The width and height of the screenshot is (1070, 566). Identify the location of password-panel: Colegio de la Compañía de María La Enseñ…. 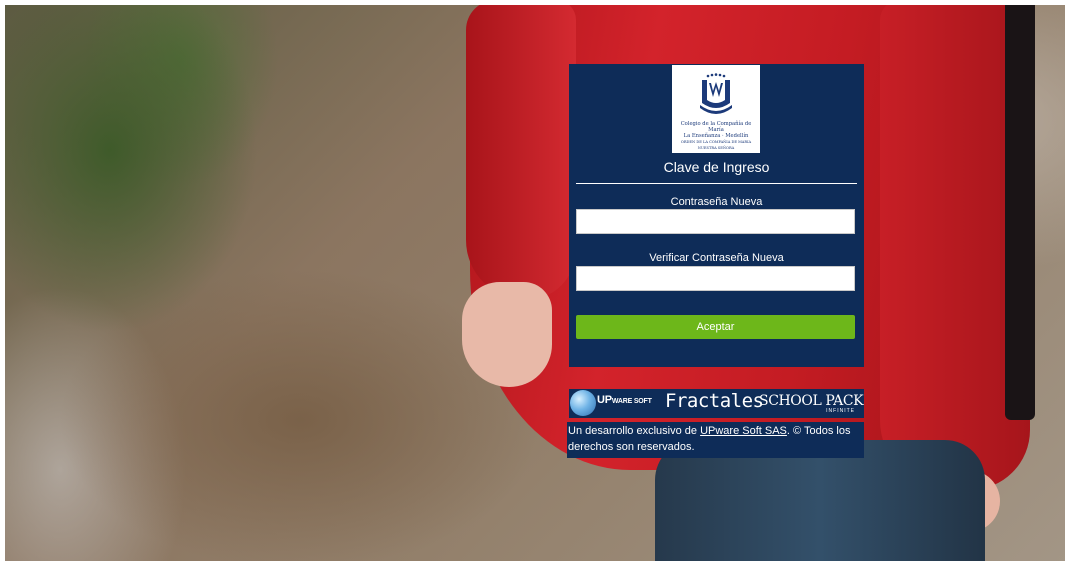
(716, 215).